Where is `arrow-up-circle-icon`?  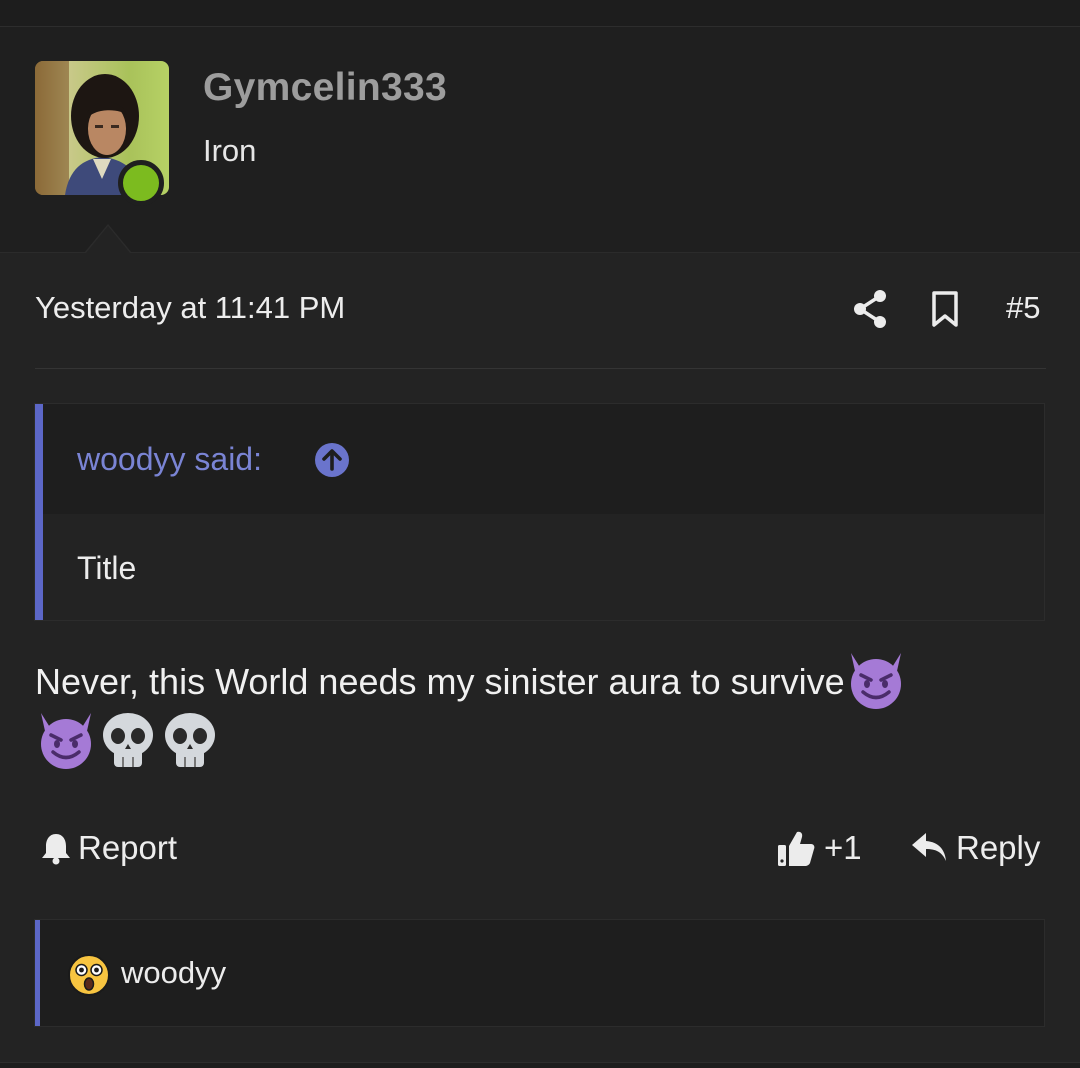
arrow-up-circle-icon is located at coordinates (332, 460).